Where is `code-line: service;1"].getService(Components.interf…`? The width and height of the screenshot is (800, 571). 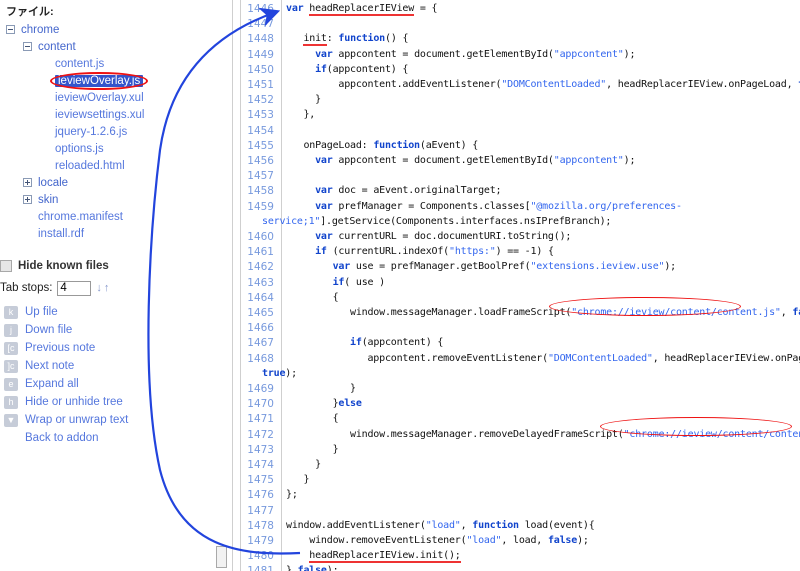 code-line: service;1"].getService(Components.interf… is located at coordinates (437, 221).